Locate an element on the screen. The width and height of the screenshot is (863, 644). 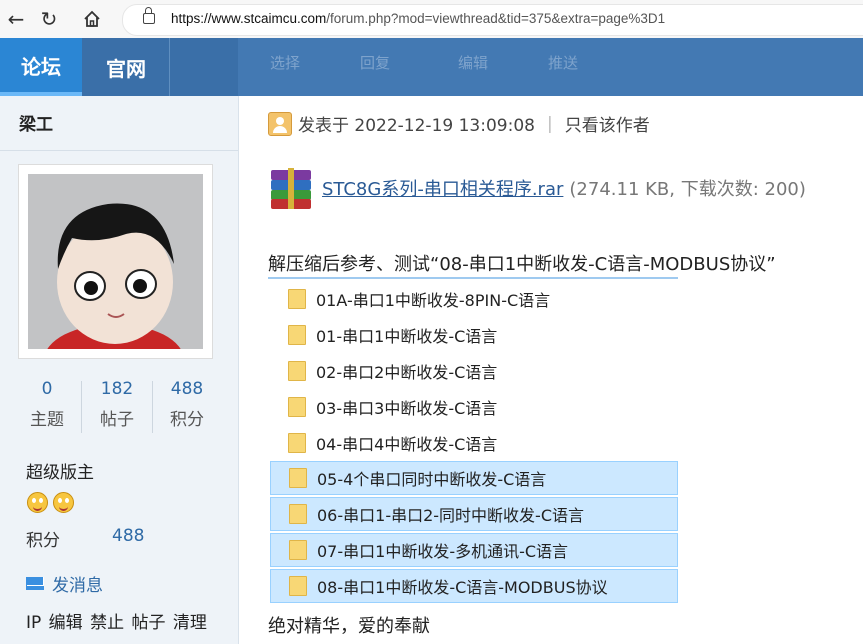
author-stats: 0 主题 182 帖子 488 积分 is located at coordinates (119, 409).